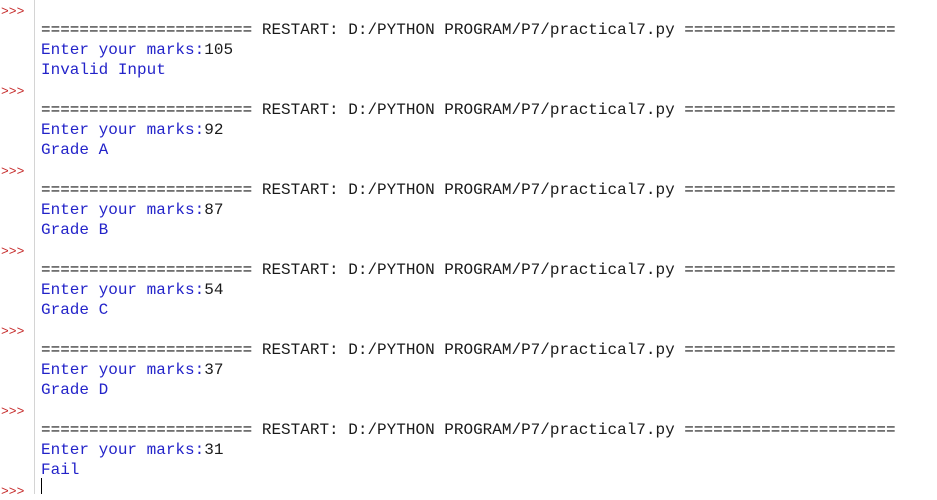 This screenshot has width=937, height=500. What do you see at coordinates (75, 390) in the screenshot?
I see `program-output: Grade D` at bounding box center [75, 390].